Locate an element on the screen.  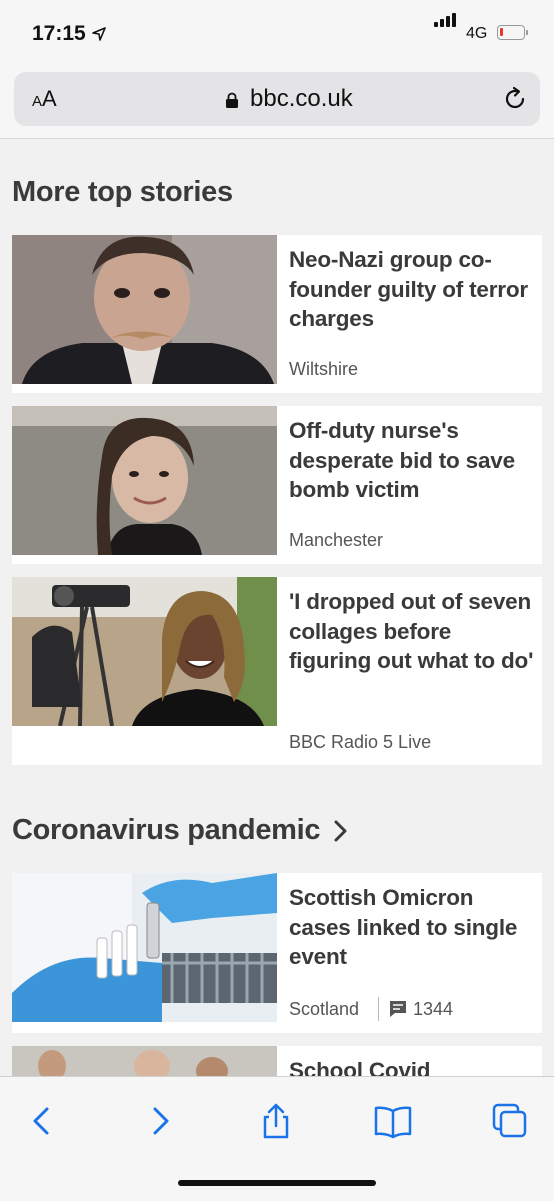
story-tag: Scotland is located at coordinates (324, 1009).